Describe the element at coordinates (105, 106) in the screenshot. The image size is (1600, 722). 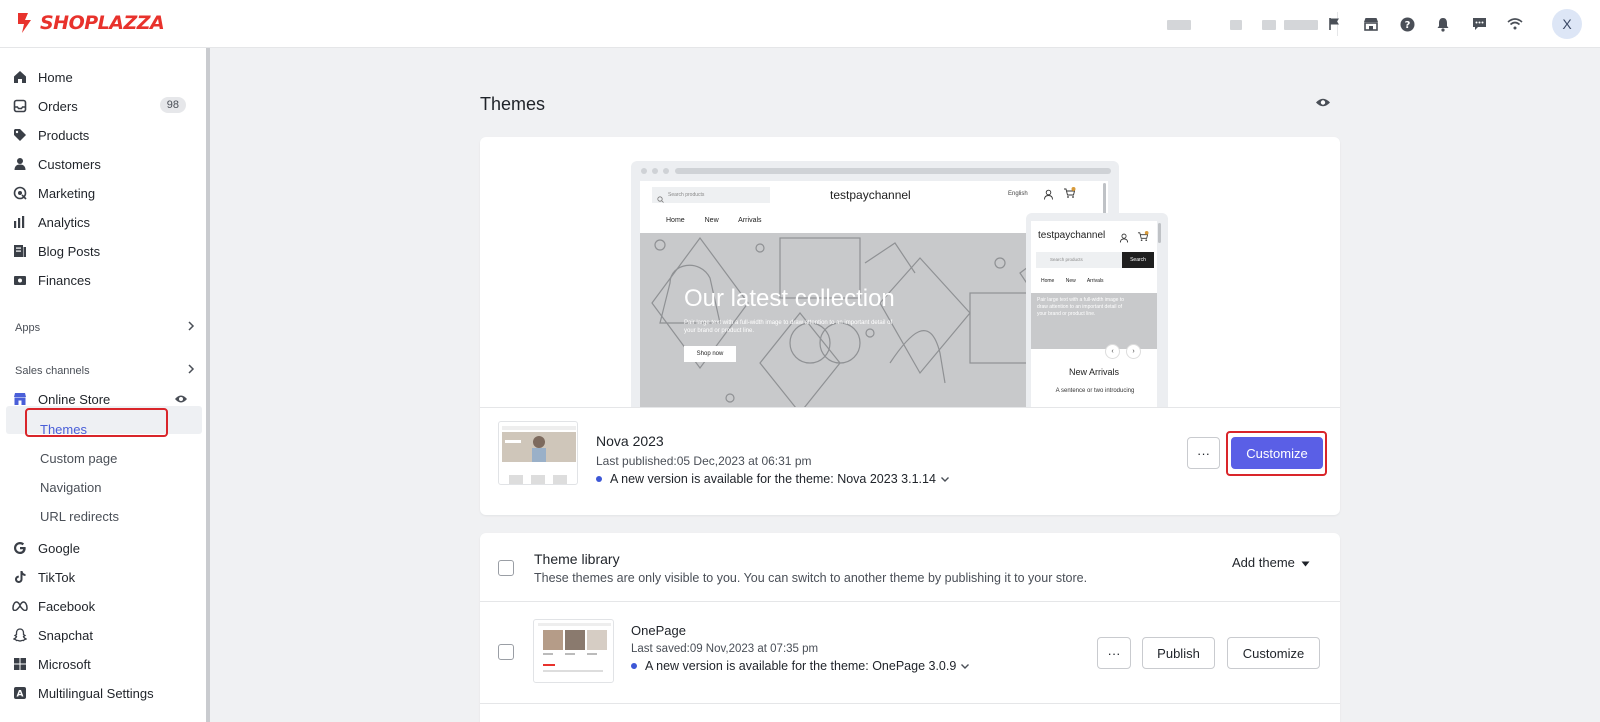
I see `sidebar-item-orders: Orders 98` at that location.